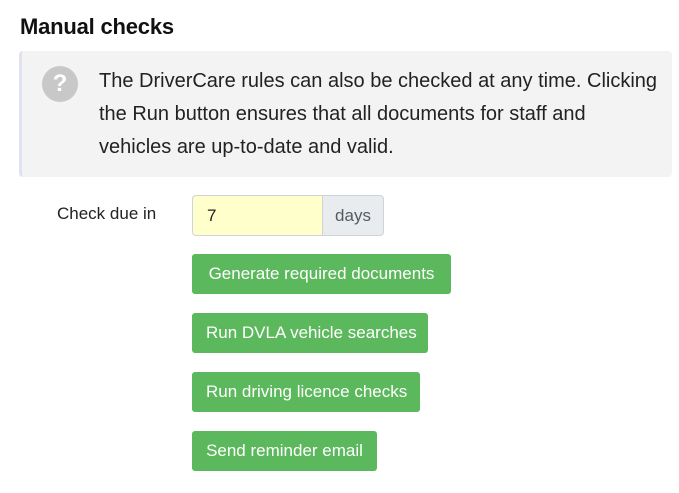  What do you see at coordinates (60, 84) in the screenshot?
I see `question-circle-icon: ?` at bounding box center [60, 84].